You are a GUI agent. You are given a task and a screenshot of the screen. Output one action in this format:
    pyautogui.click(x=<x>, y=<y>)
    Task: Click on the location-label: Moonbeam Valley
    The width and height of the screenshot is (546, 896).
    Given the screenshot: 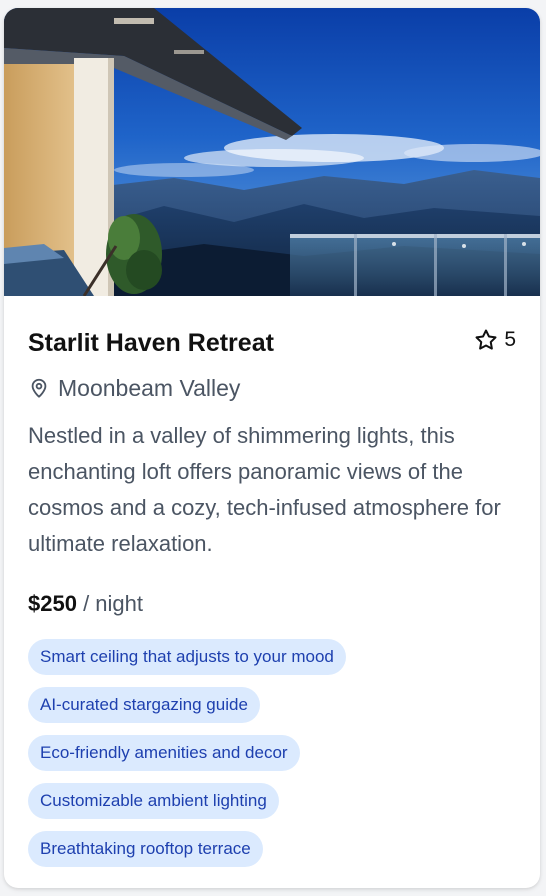 What is the action you would take?
    pyautogui.click(x=149, y=388)
    